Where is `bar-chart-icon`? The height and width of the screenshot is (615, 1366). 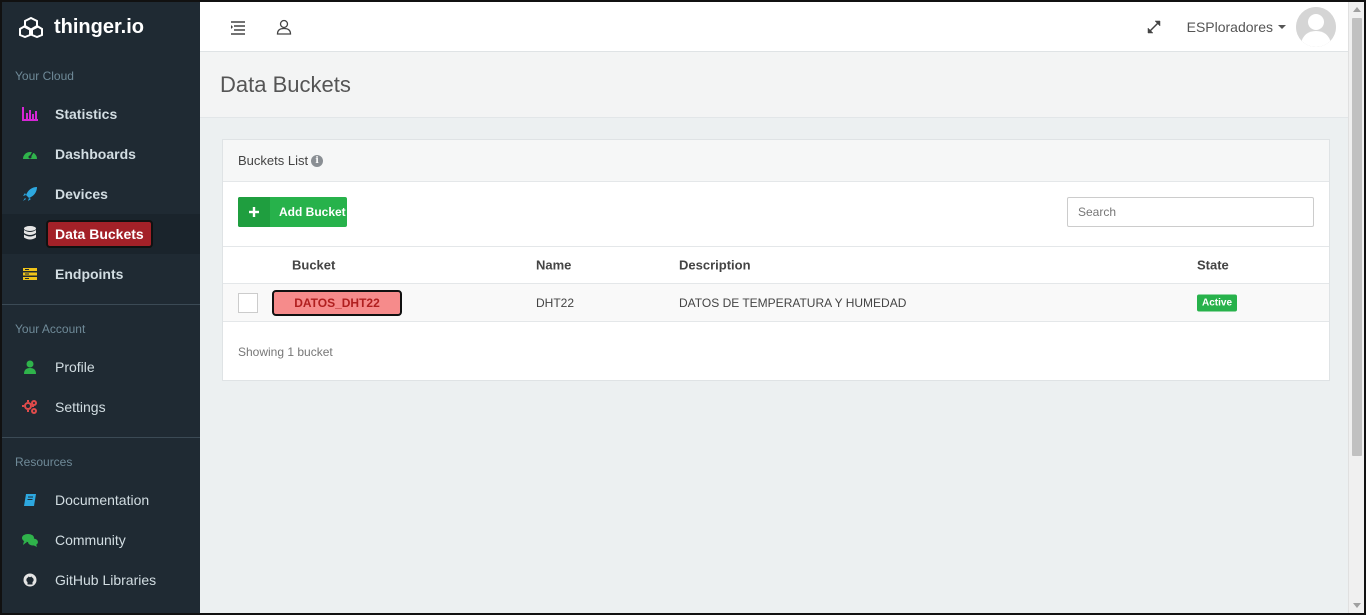
bar-chart-icon is located at coordinates (30, 114).